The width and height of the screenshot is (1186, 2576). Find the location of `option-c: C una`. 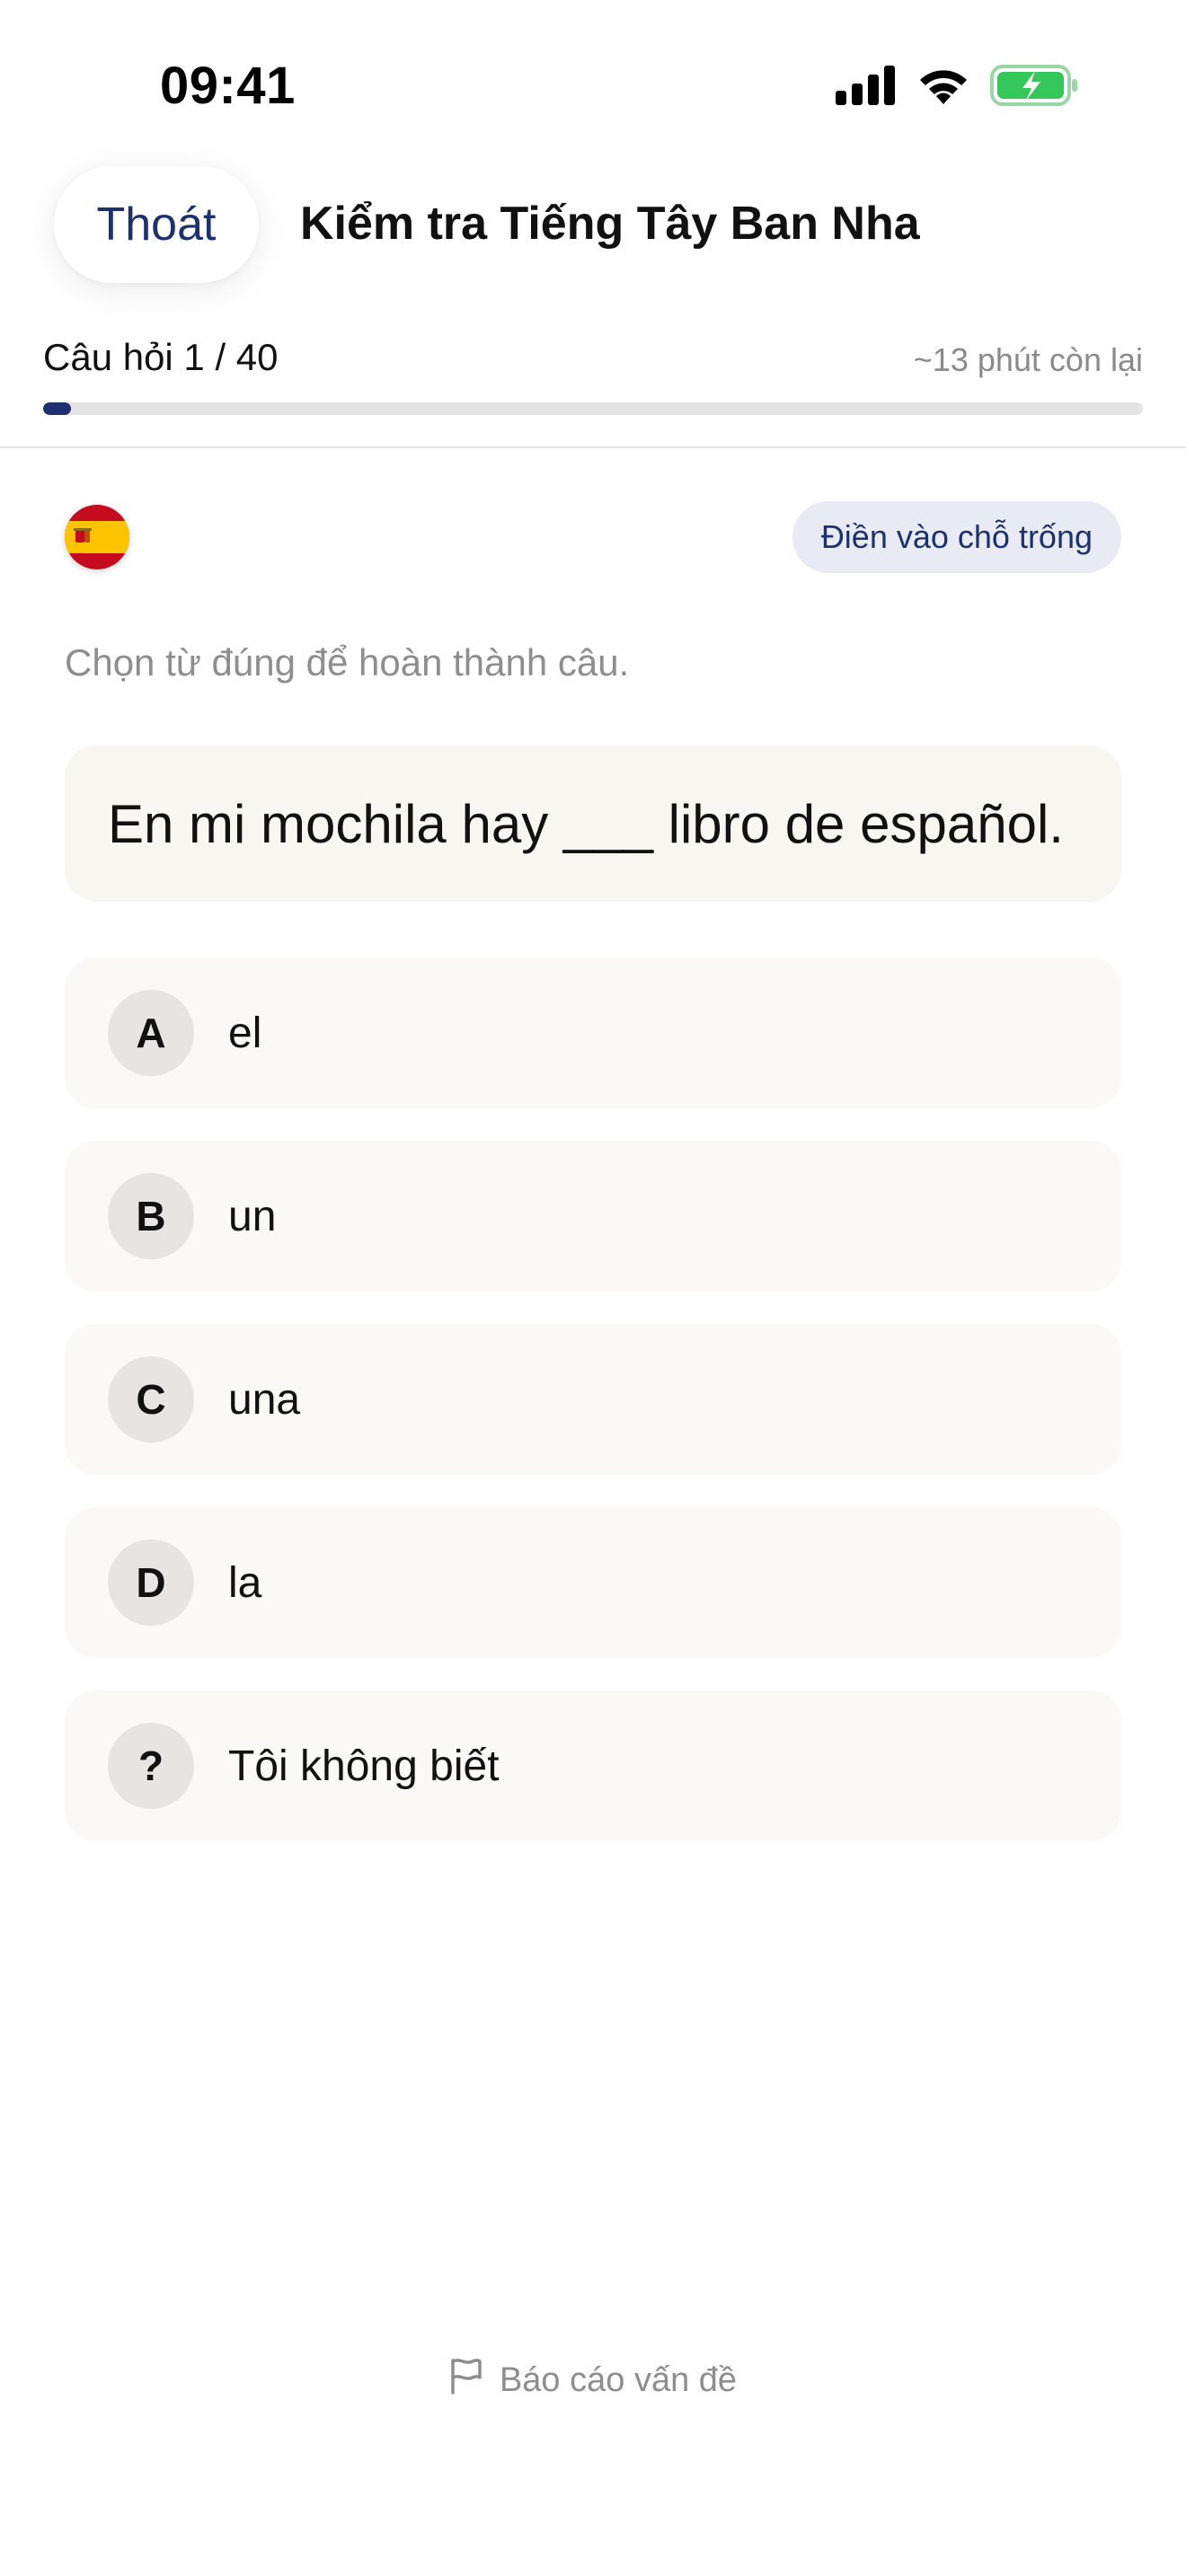

option-c: C una is located at coordinates (593, 1399).